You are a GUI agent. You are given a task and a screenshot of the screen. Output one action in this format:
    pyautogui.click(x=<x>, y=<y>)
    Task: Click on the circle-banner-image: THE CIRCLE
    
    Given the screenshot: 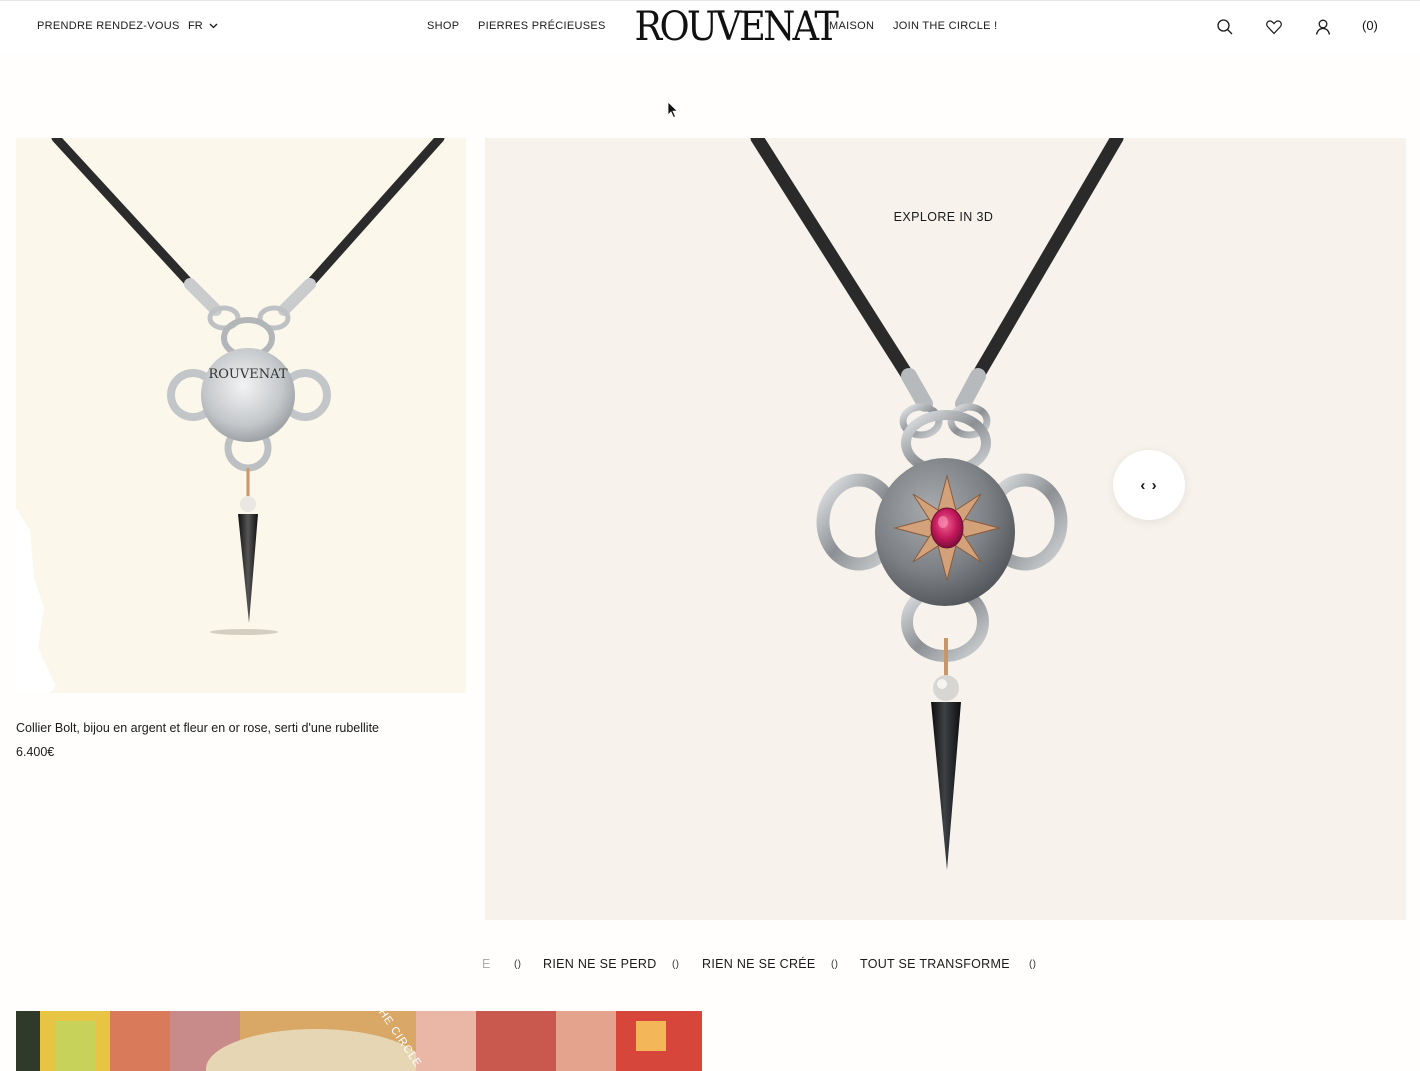 What is the action you would take?
    pyautogui.click(x=359, y=1041)
    